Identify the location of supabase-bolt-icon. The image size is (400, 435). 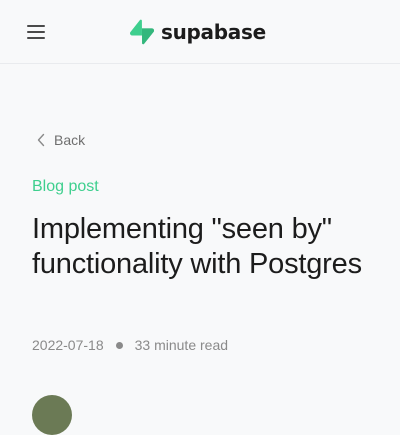
(142, 32).